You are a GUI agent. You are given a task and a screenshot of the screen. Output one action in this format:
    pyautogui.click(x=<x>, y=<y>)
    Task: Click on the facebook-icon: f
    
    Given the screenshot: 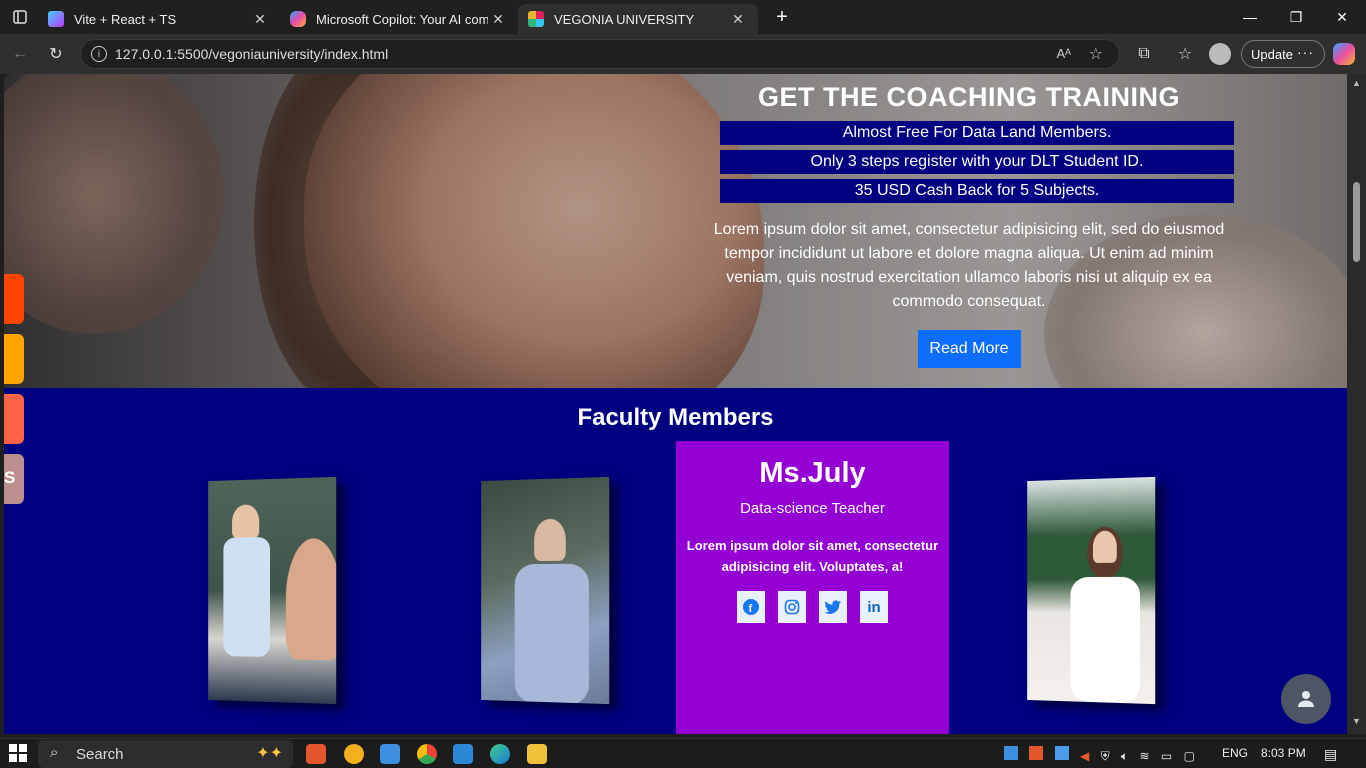 What is the action you would take?
    pyautogui.click(x=751, y=607)
    